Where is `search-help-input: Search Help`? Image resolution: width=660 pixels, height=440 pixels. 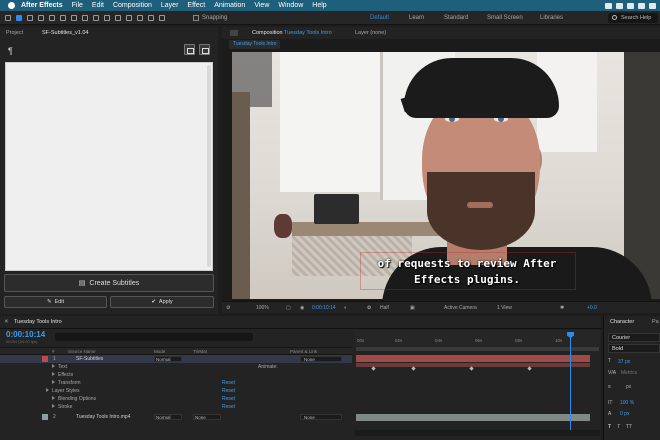
search-help-input: Search Help is located at coordinates (633, 18).